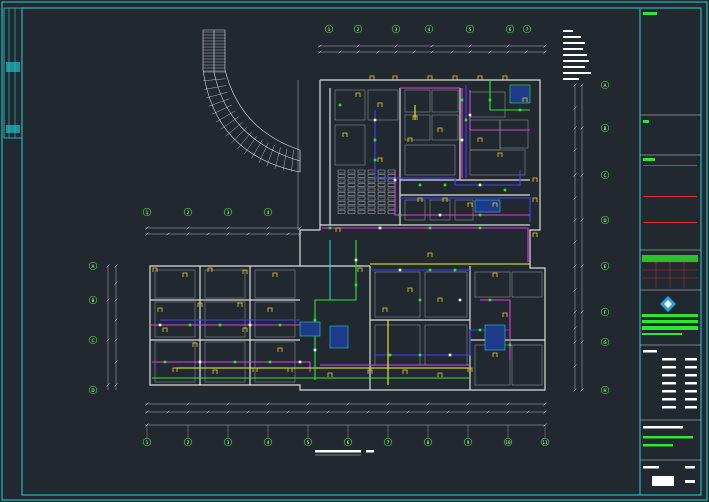 This screenshot has width=709, height=502. I want to click on binding-strip, so click(13, 73).